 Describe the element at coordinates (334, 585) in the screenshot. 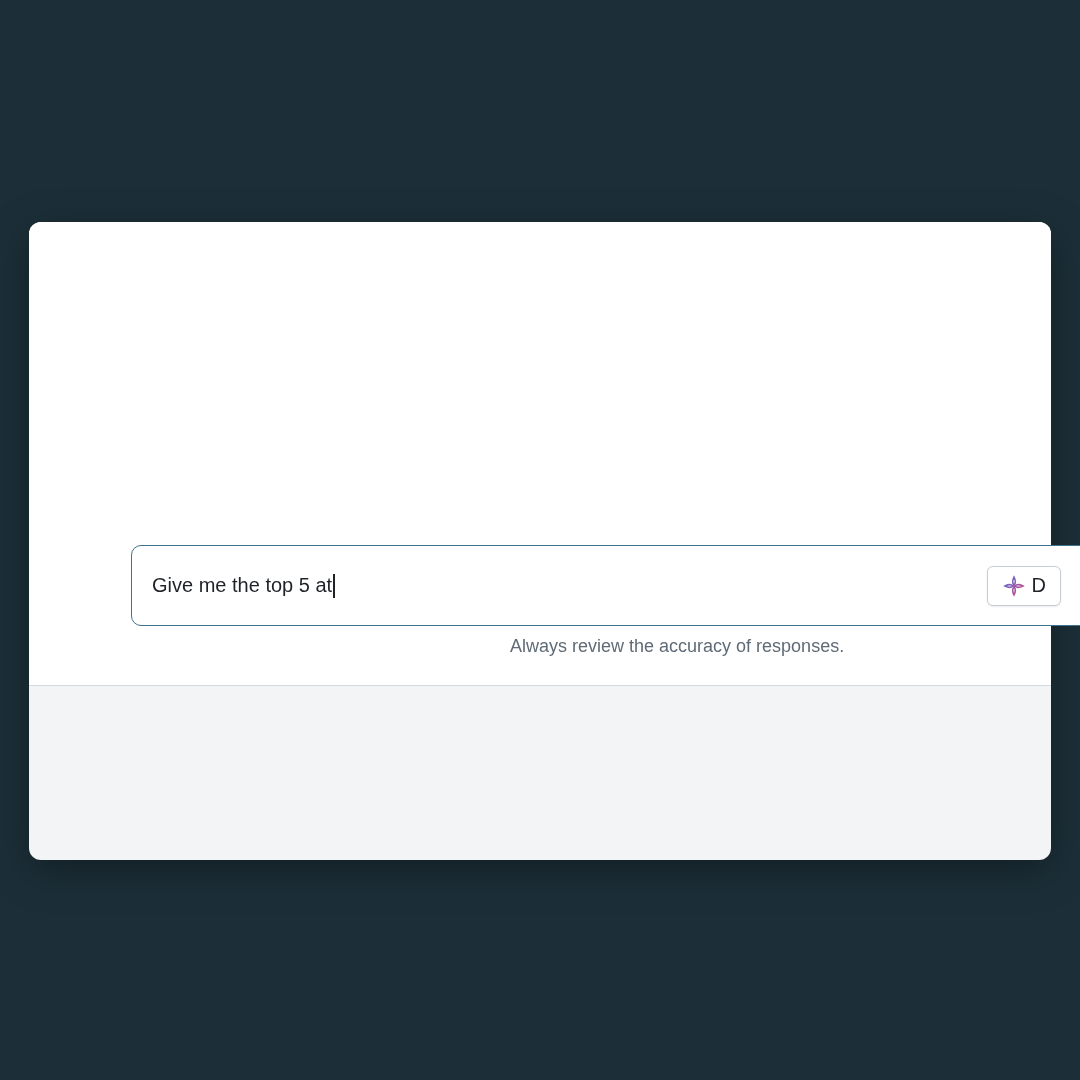

I see `text-cursor` at that location.